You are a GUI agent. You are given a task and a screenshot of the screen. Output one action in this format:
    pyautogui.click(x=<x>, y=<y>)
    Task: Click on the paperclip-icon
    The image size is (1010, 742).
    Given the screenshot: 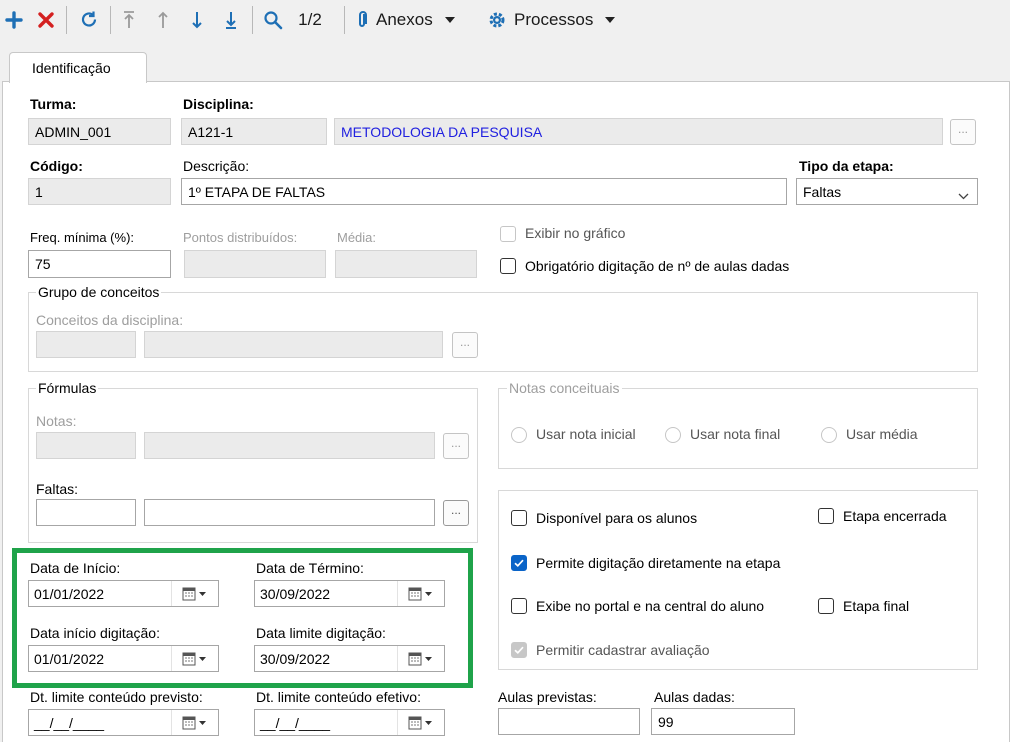 What is the action you would take?
    pyautogui.click(x=362, y=20)
    